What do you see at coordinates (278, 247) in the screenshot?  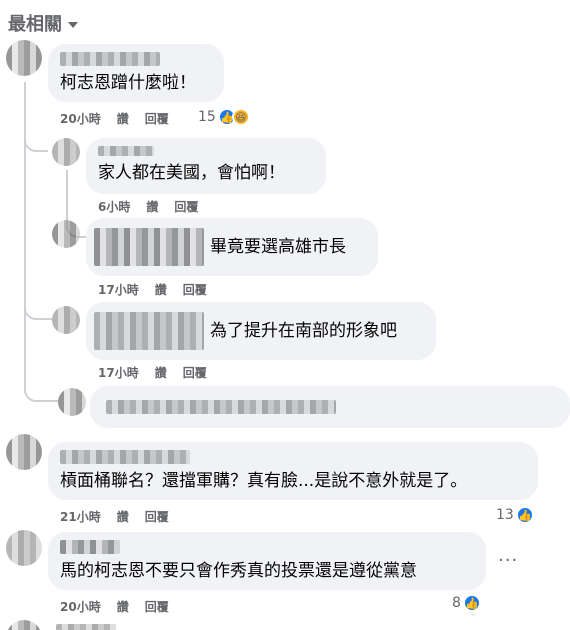 I see `comment-text: 畢竟要選高雄市長` at bounding box center [278, 247].